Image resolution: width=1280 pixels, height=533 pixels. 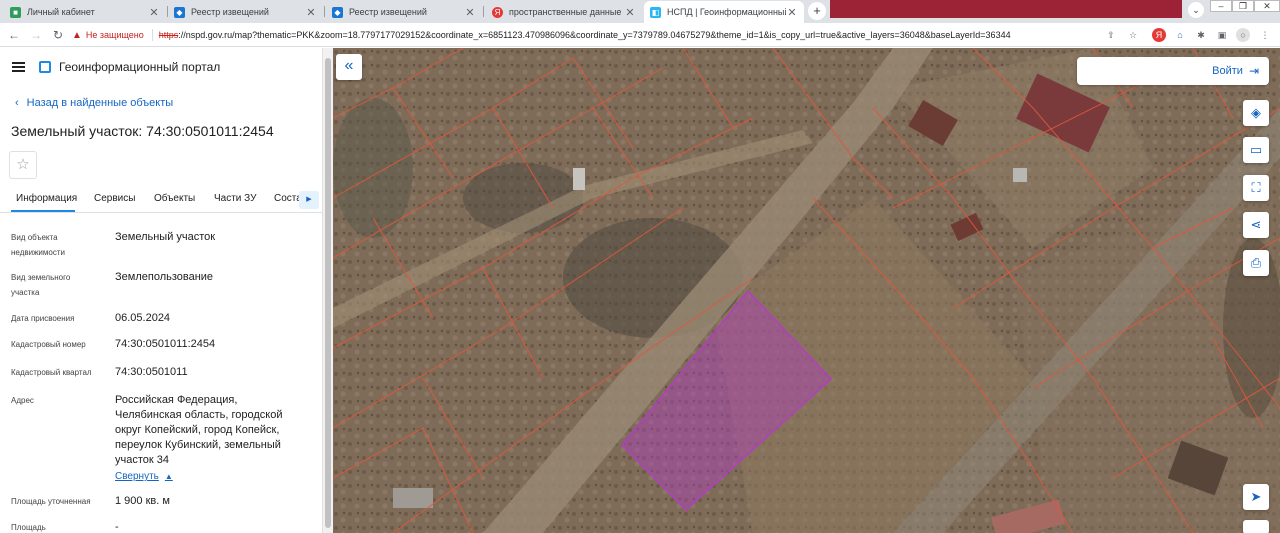 I want to click on field-value: Земельный участок, so click(x=165, y=237).